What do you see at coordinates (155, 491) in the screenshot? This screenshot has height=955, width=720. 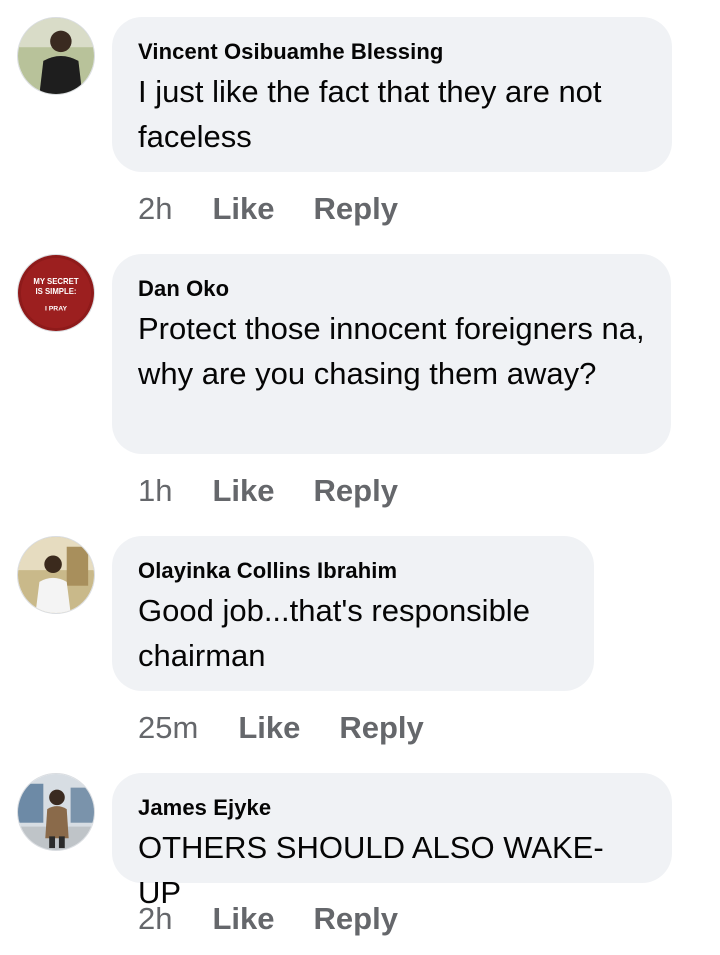 I see `comment-timestamp: 1h` at bounding box center [155, 491].